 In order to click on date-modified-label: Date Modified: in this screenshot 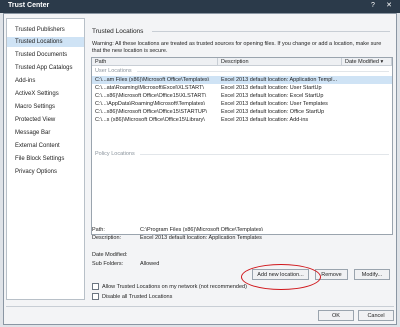, I will do `click(110, 255)`.